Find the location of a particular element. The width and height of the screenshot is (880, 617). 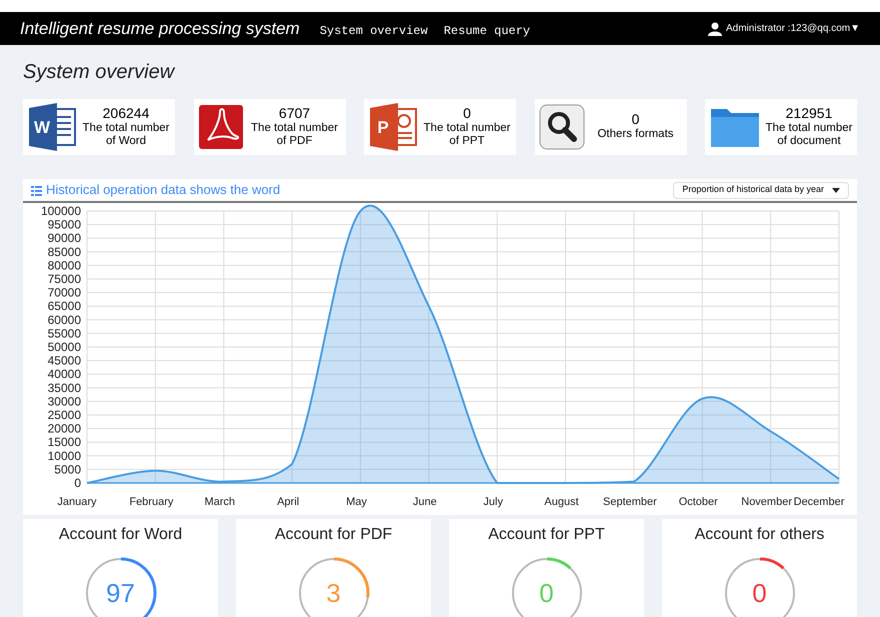

x-tick-label: November is located at coordinates (766, 502).